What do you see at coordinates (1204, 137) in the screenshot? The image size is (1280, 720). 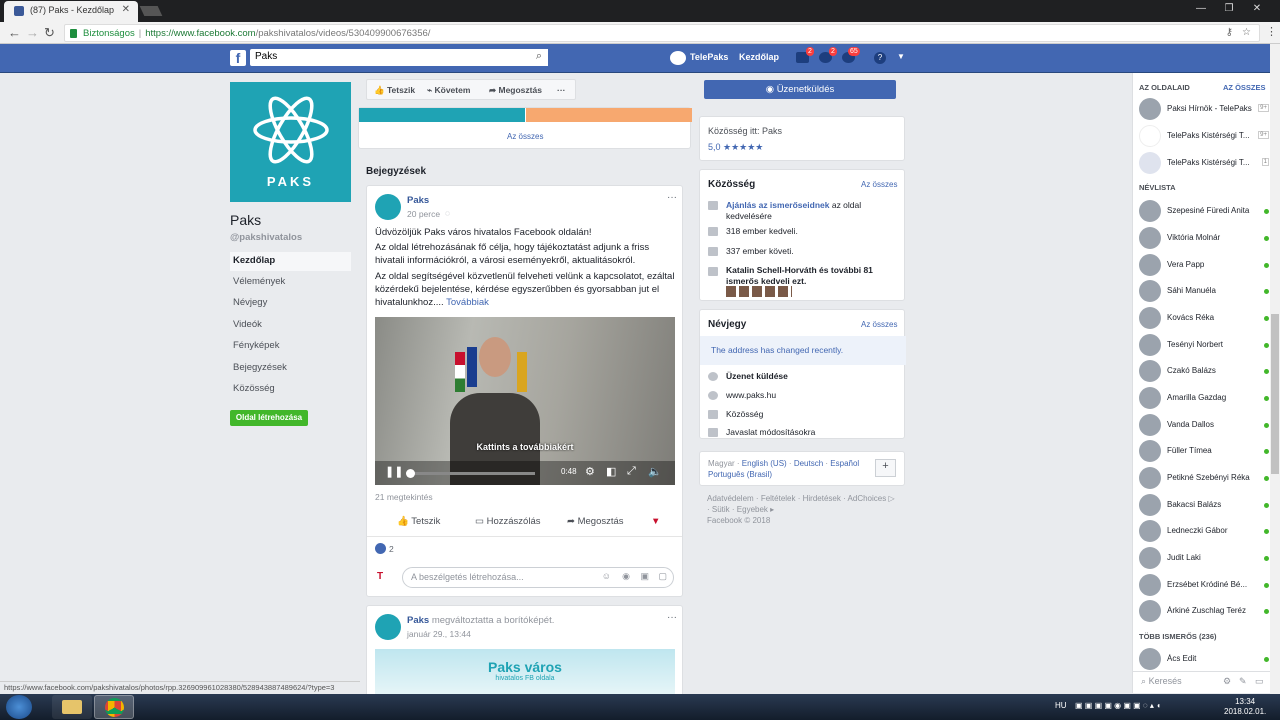 I see `page-row: TelePaks Kistérségi T... 9+` at bounding box center [1204, 137].